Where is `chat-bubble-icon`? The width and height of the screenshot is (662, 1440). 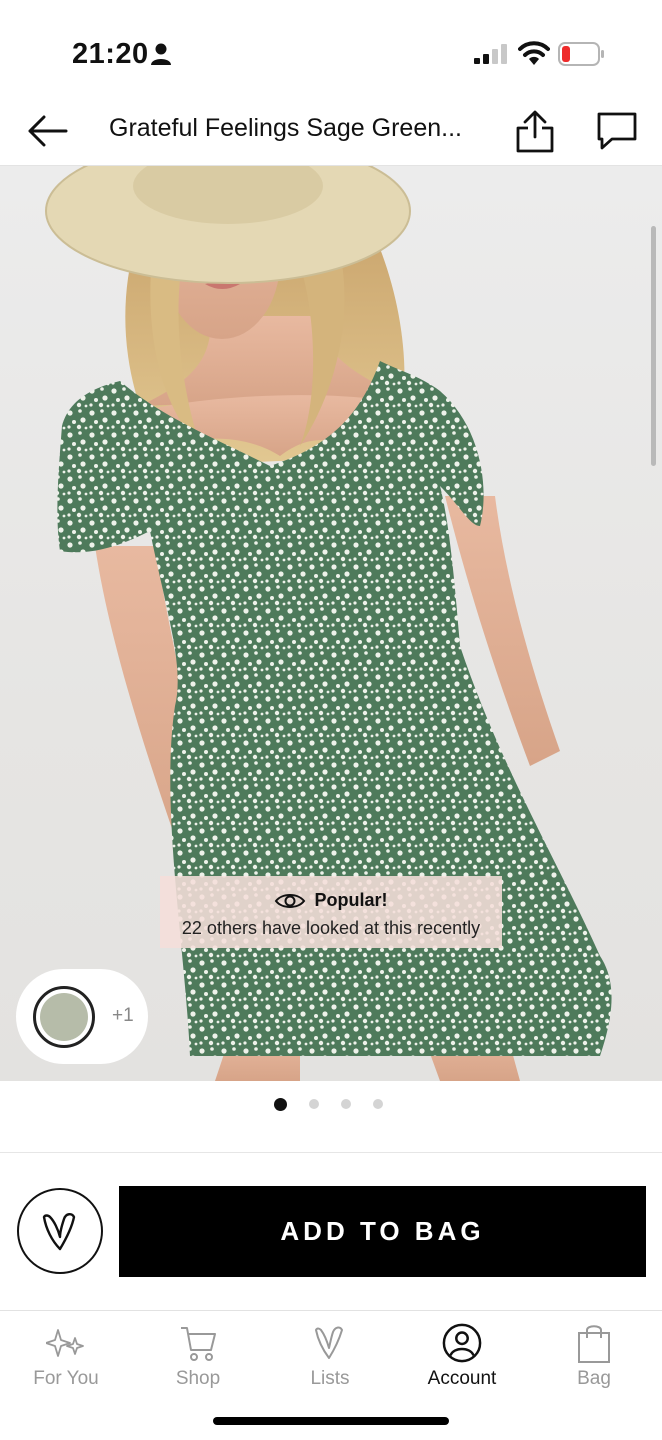
chat-bubble-icon is located at coordinates (617, 131).